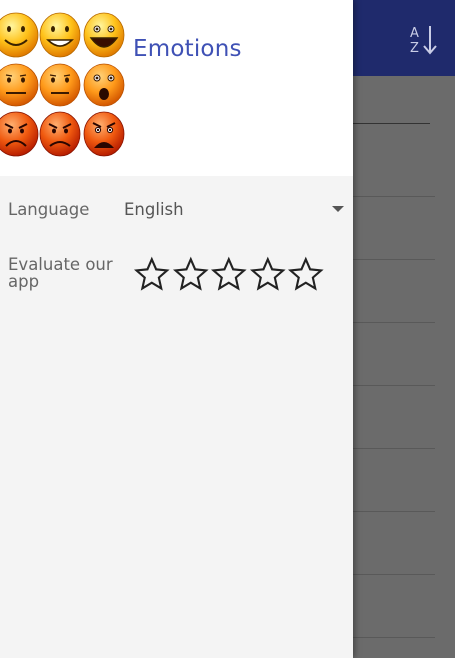  What do you see at coordinates (104, 35) in the screenshot?
I see `emoji-big-grin-icon` at bounding box center [104, 35].